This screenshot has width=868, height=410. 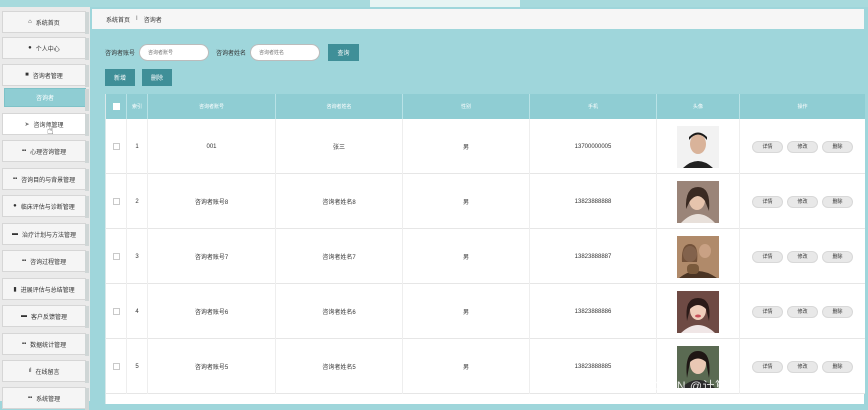 I want to click on row-name: 张三, so click(x=339, y=146).